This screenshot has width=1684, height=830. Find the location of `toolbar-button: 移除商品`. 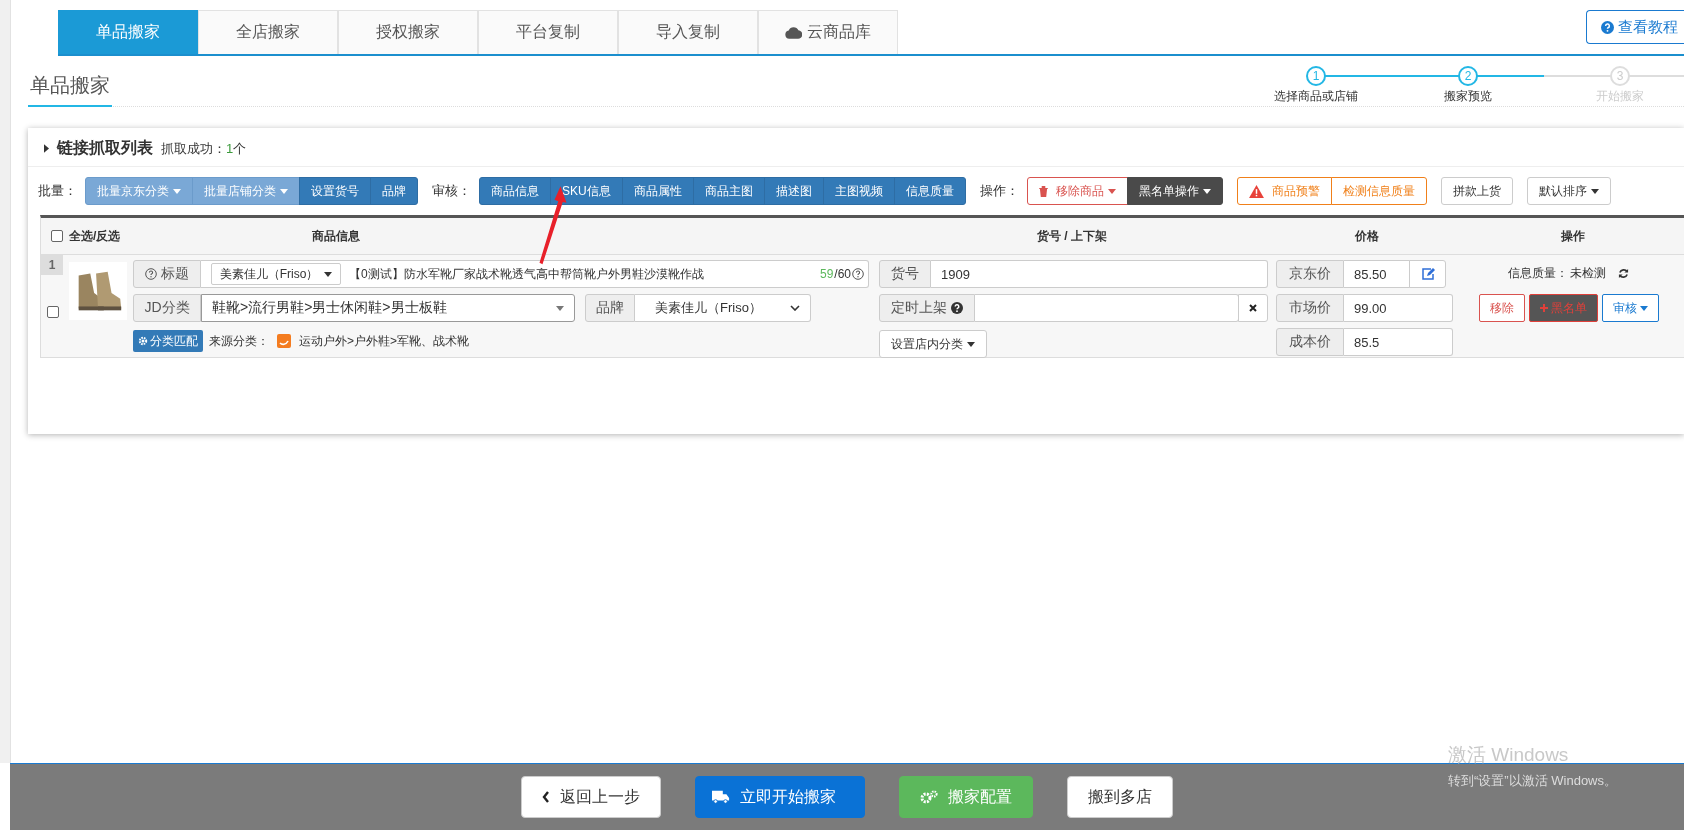

toolbar-button: 移除商品 is located at coordinates (1077, 191).